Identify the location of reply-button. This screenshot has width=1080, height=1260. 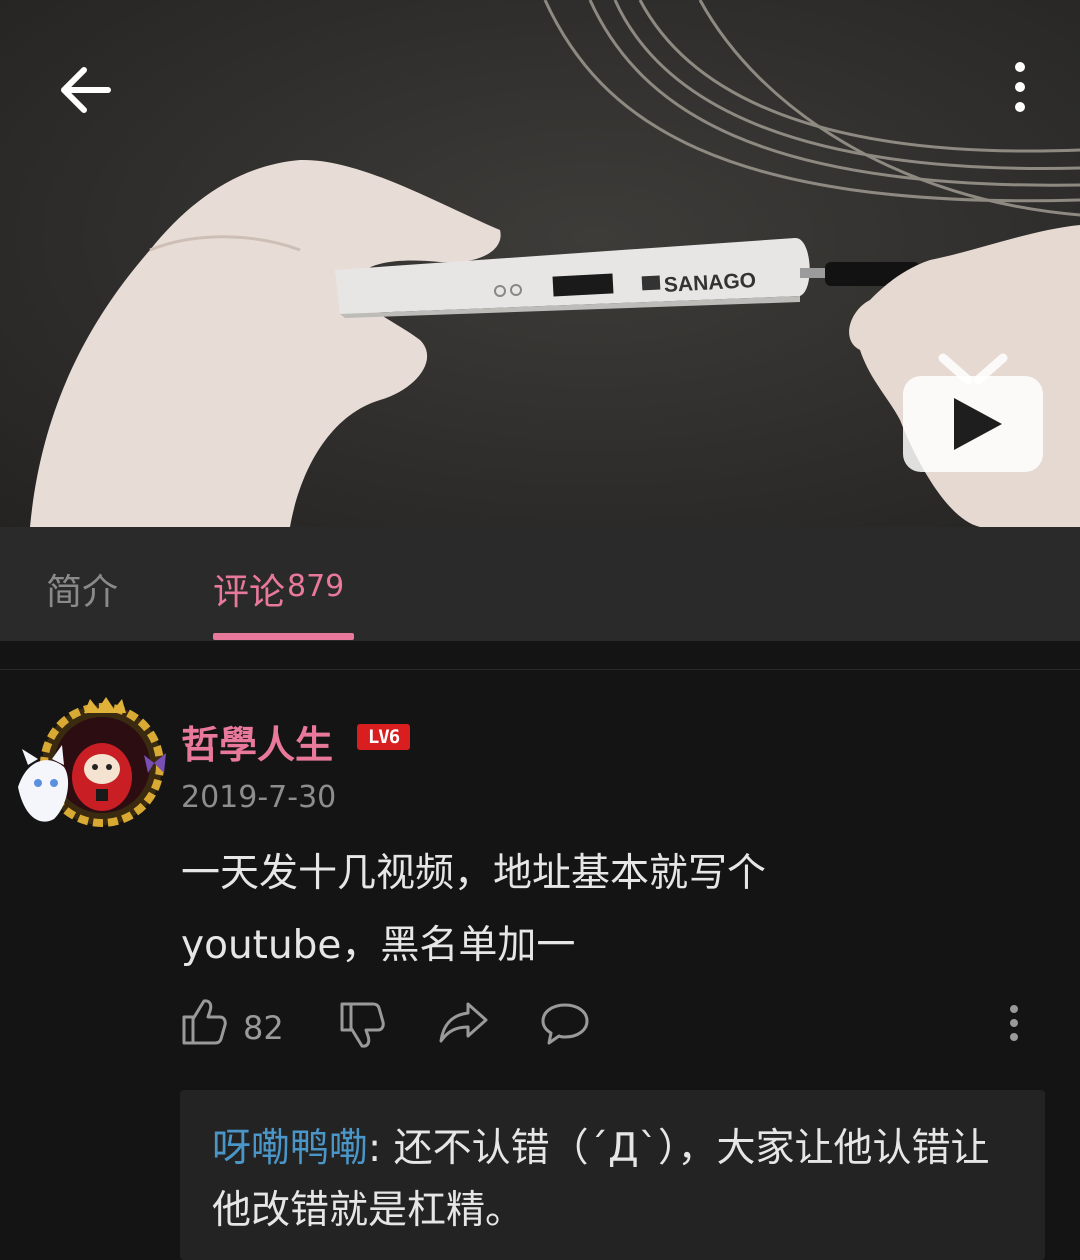
(565, 1026).